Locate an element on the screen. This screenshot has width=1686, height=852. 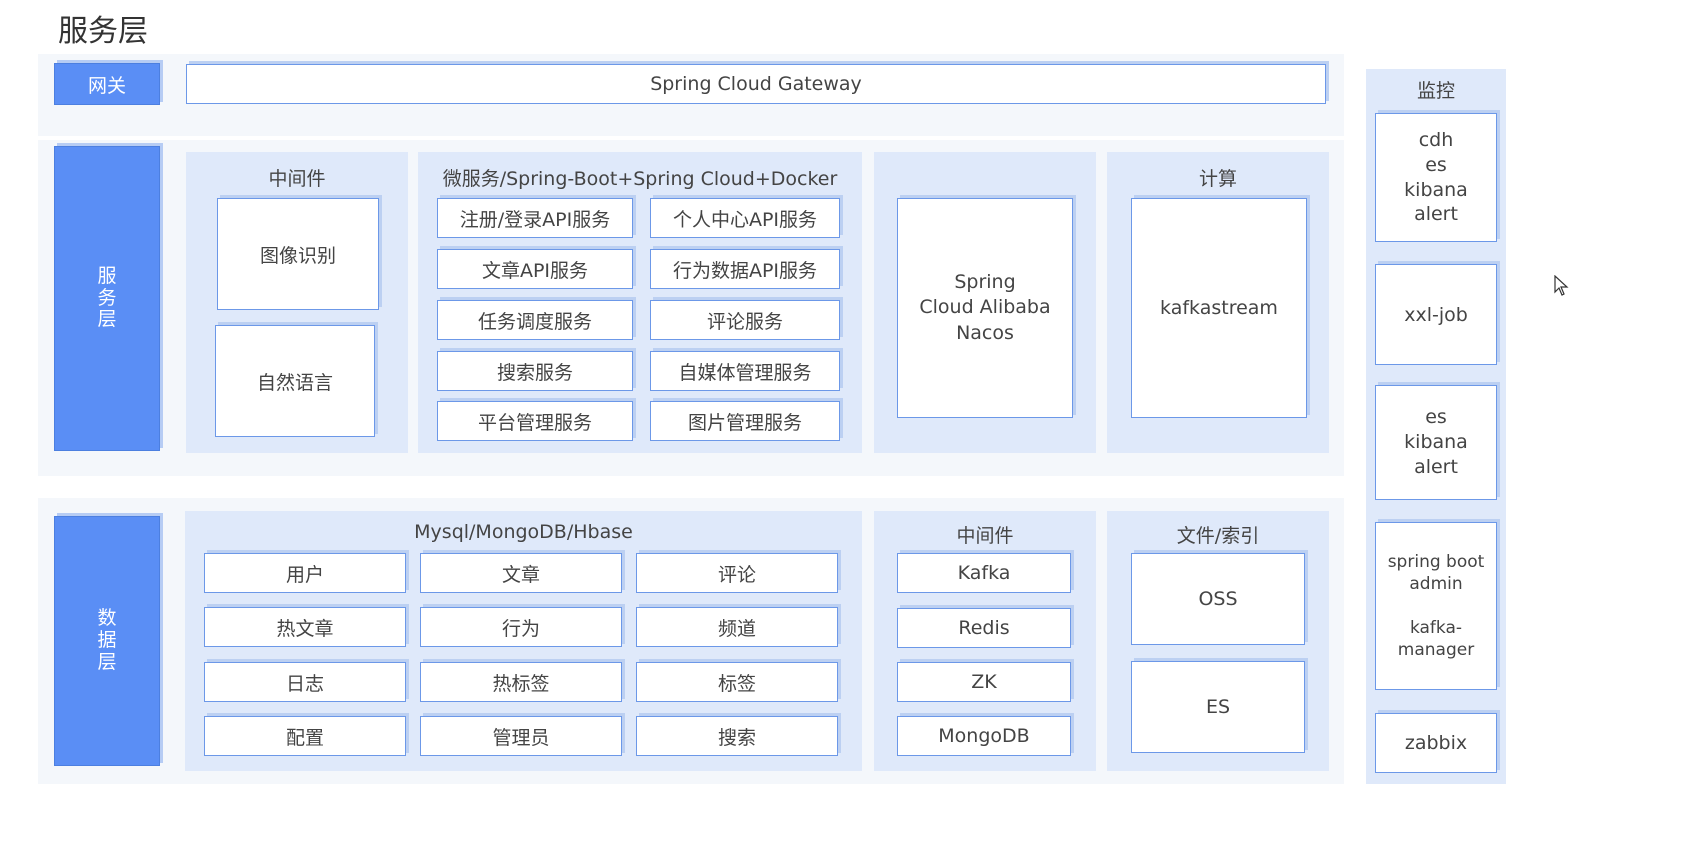
monitor-cdh-line: cdh is located at coordinates (1436, 140).